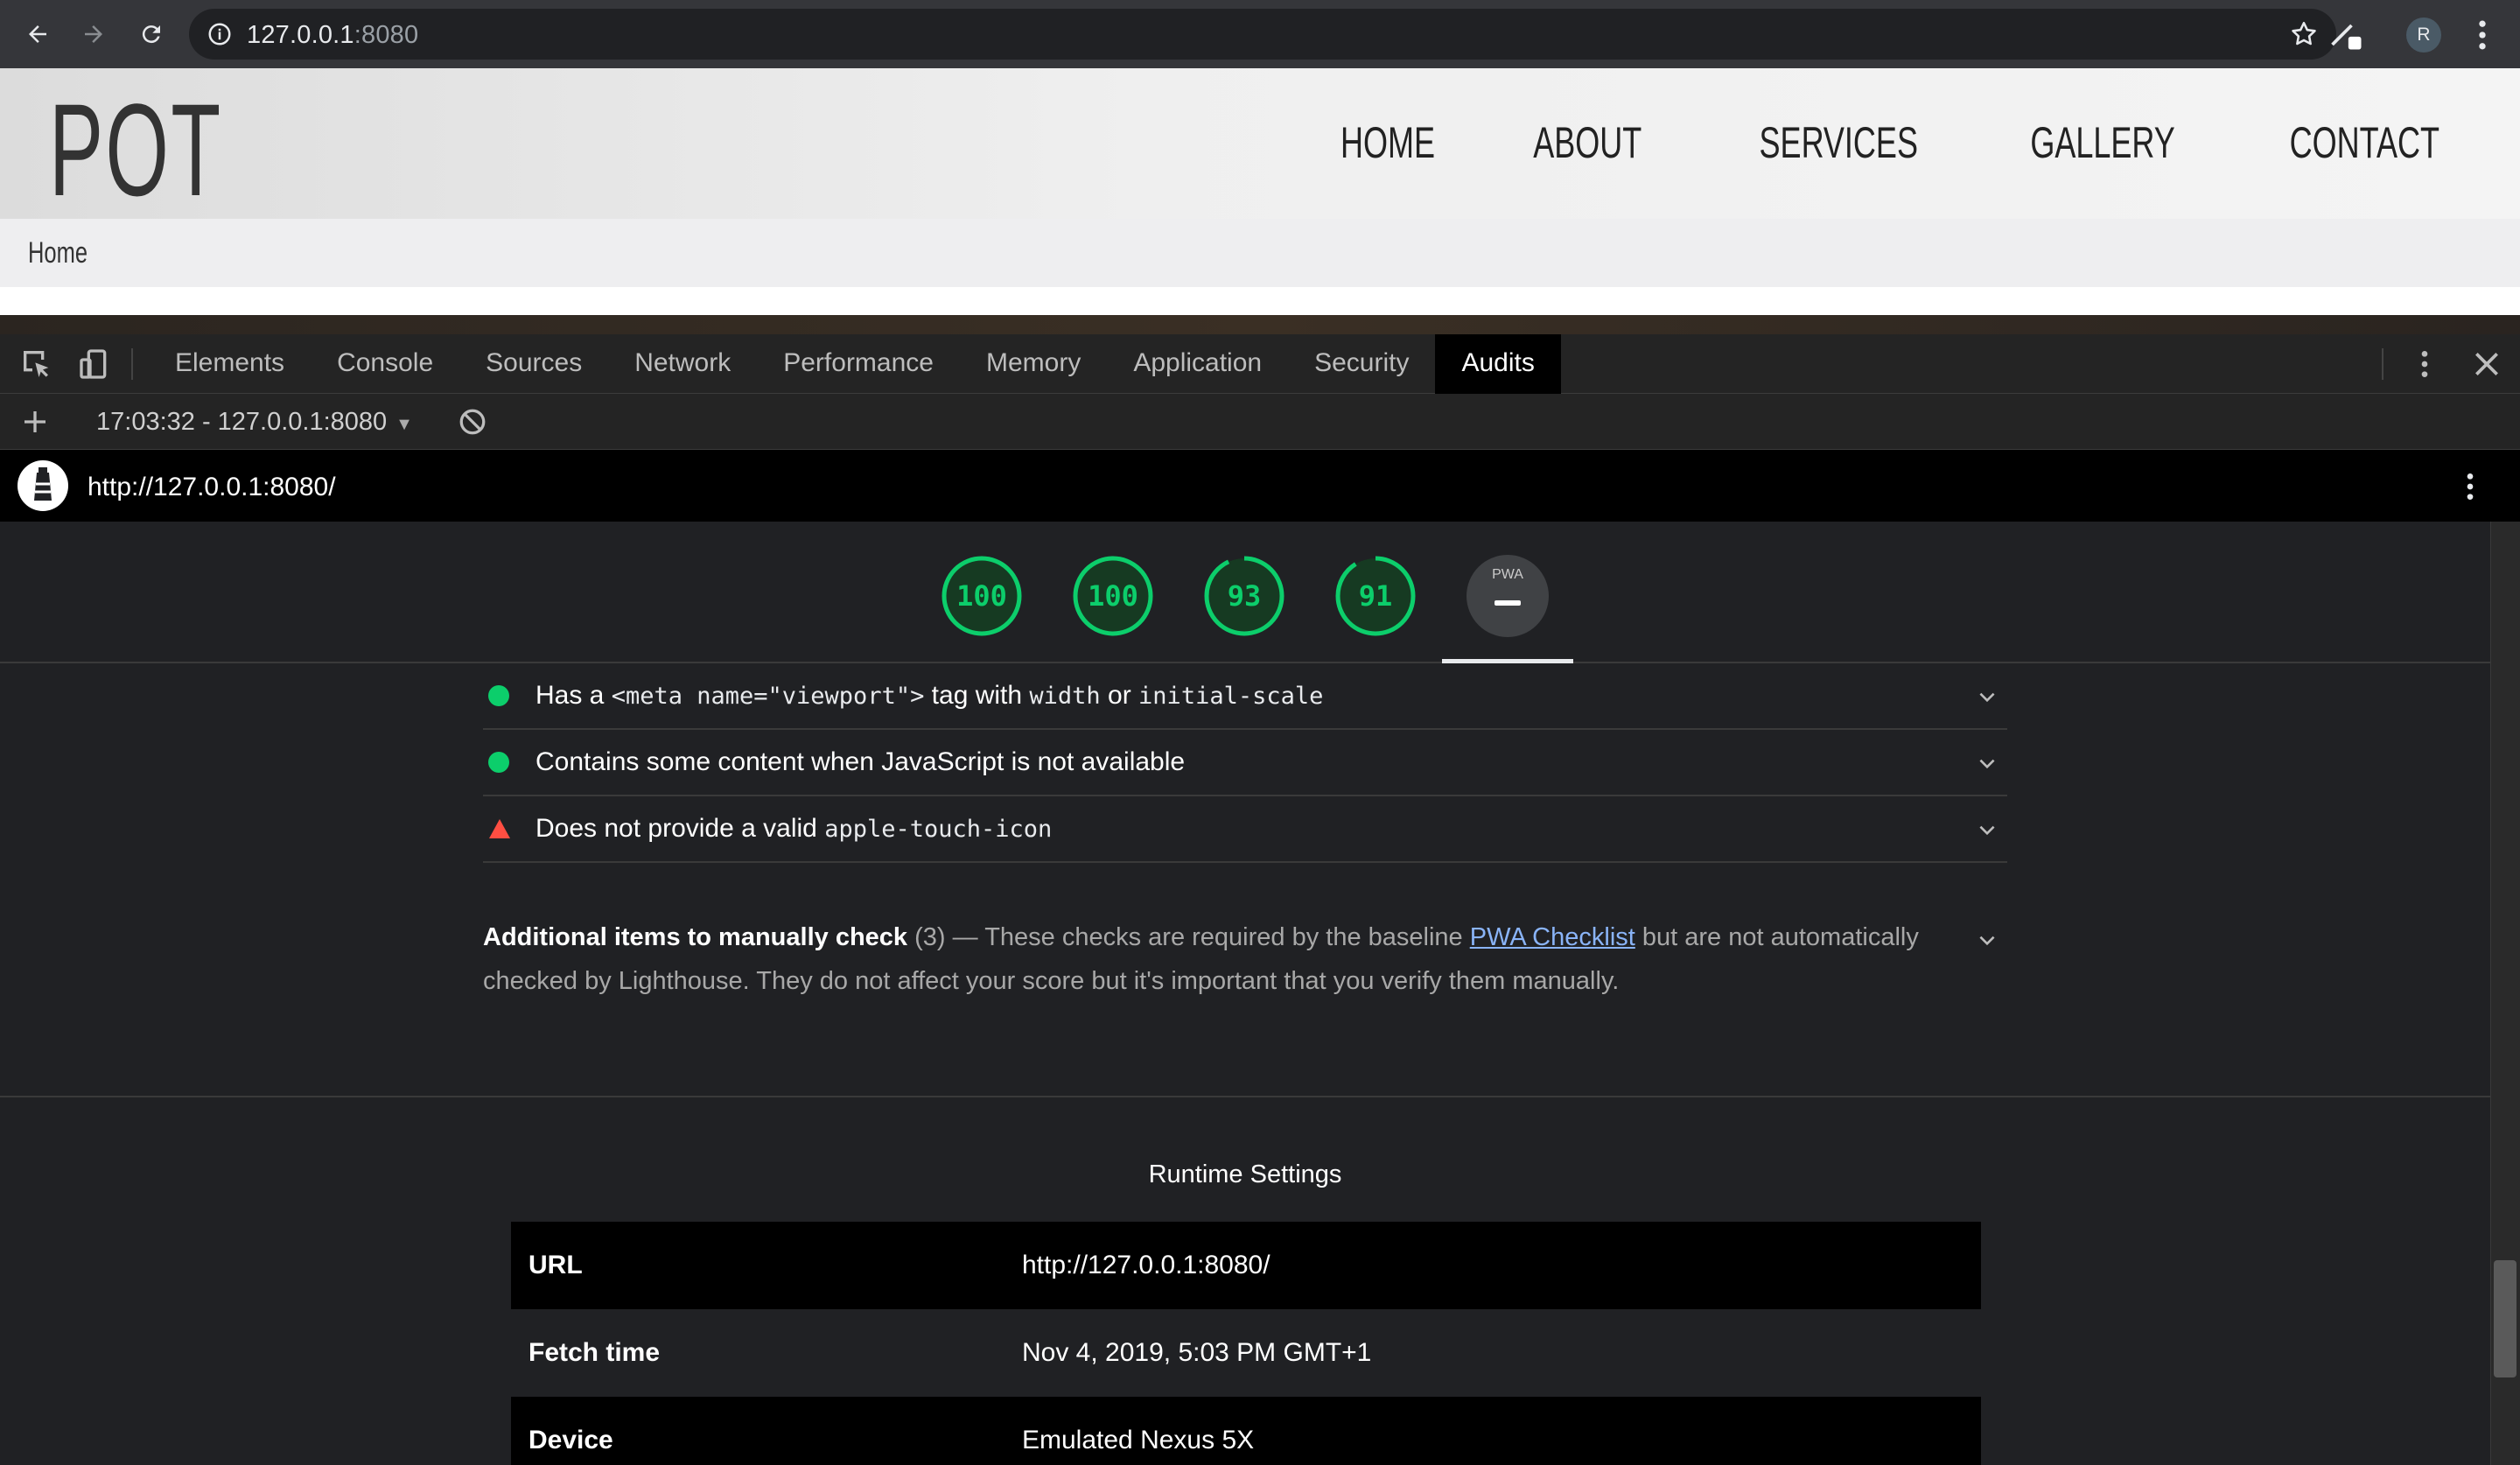 This screenshot has width=2520, height=1465. I want to click on url-host: 127.0.0.1, so click(300, 35).